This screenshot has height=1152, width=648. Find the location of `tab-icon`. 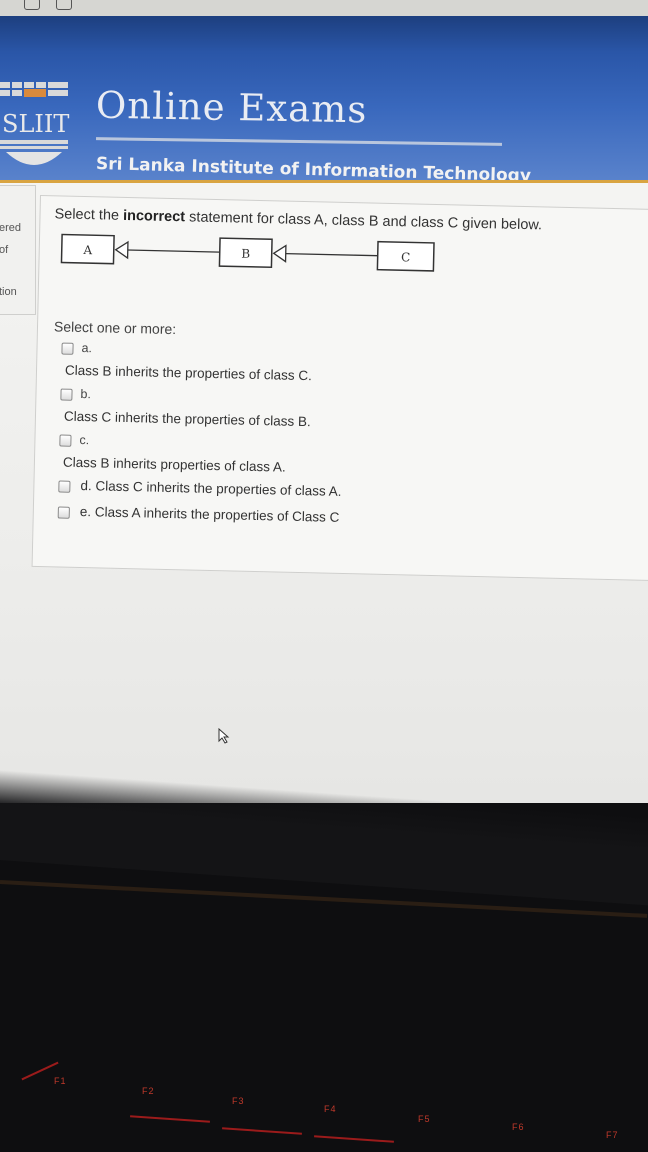

tab-icon is located at coordinates (64, 5).